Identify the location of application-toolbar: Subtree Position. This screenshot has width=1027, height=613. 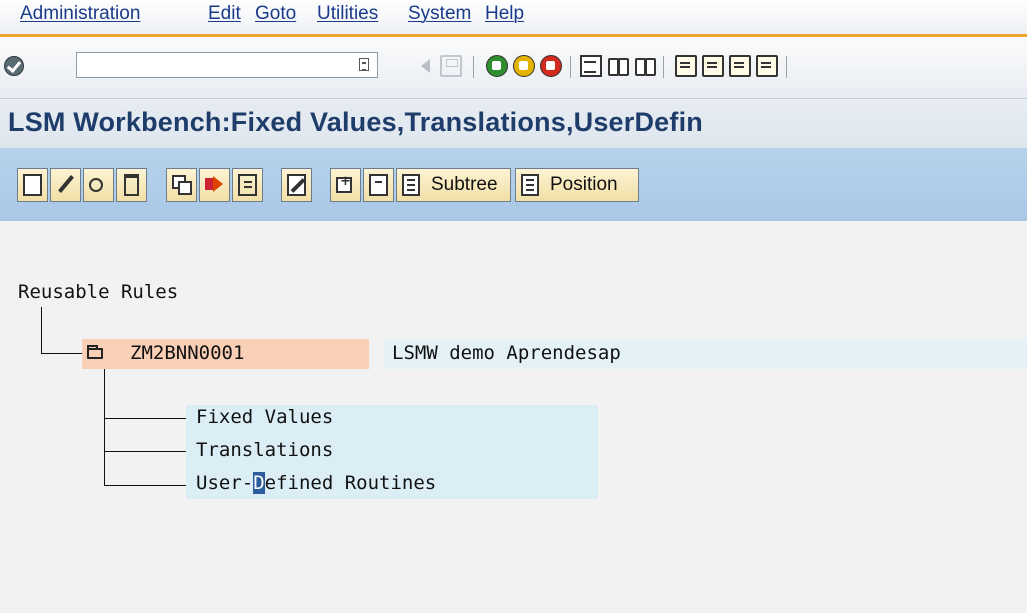
(513, 184).